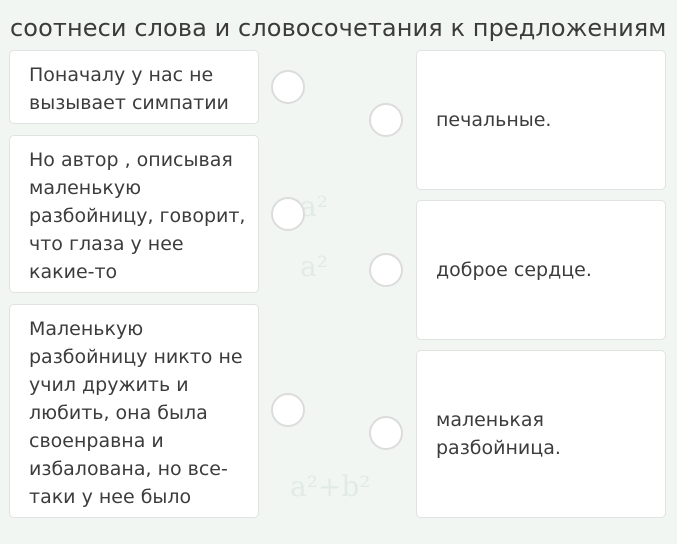  What do you see at coordinates (494, 120) in the screenshot?
I see `right-card-text: печальные.` at bounding box center [494, 120].